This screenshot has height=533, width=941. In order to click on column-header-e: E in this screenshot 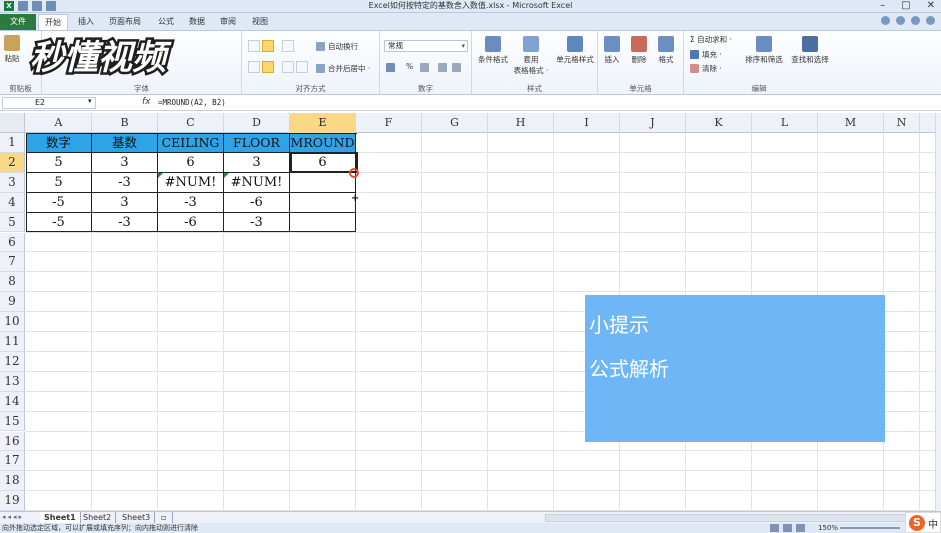, I will do `click(323, 123)`.